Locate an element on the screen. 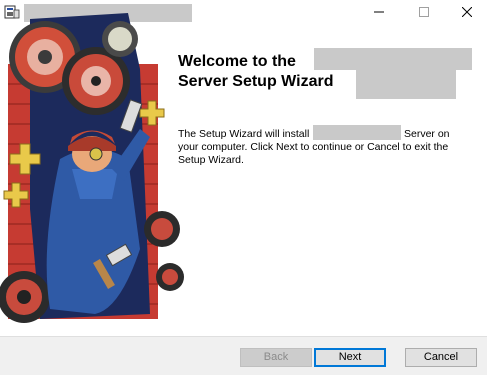  close-icon is located at coordinates (467, 12).